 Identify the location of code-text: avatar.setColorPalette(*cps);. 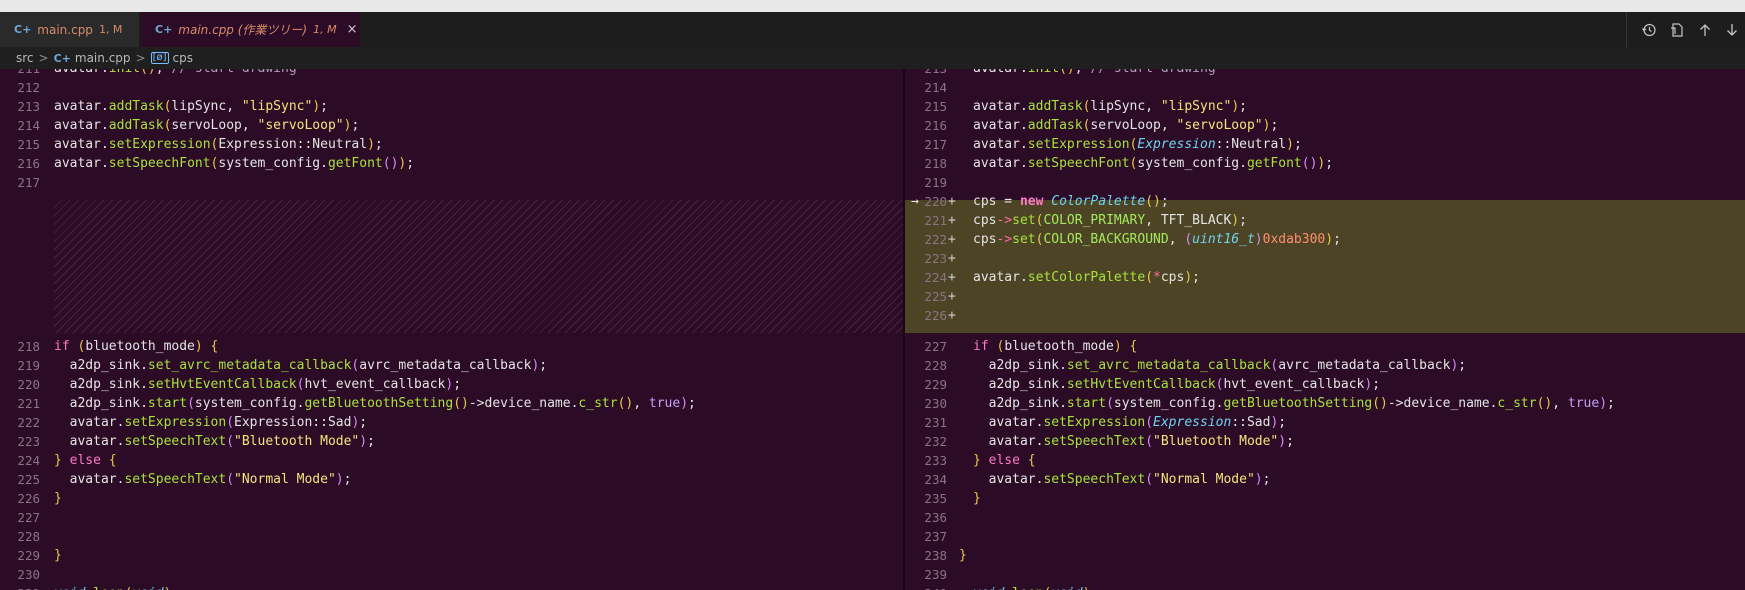
(1086, 277).